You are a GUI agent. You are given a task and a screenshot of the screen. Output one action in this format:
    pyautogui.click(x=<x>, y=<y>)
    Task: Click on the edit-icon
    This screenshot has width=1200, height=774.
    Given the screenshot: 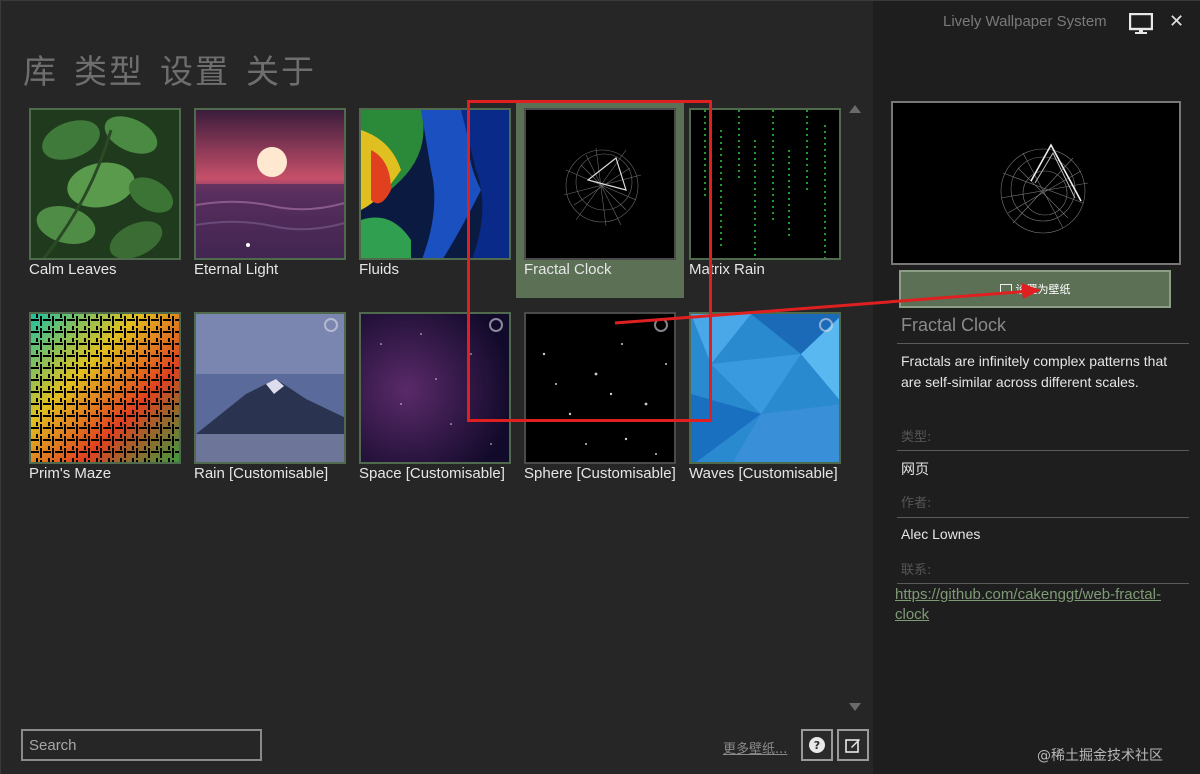 What is the action you would take?
    pyautogui.click(x=852, y=746)
    